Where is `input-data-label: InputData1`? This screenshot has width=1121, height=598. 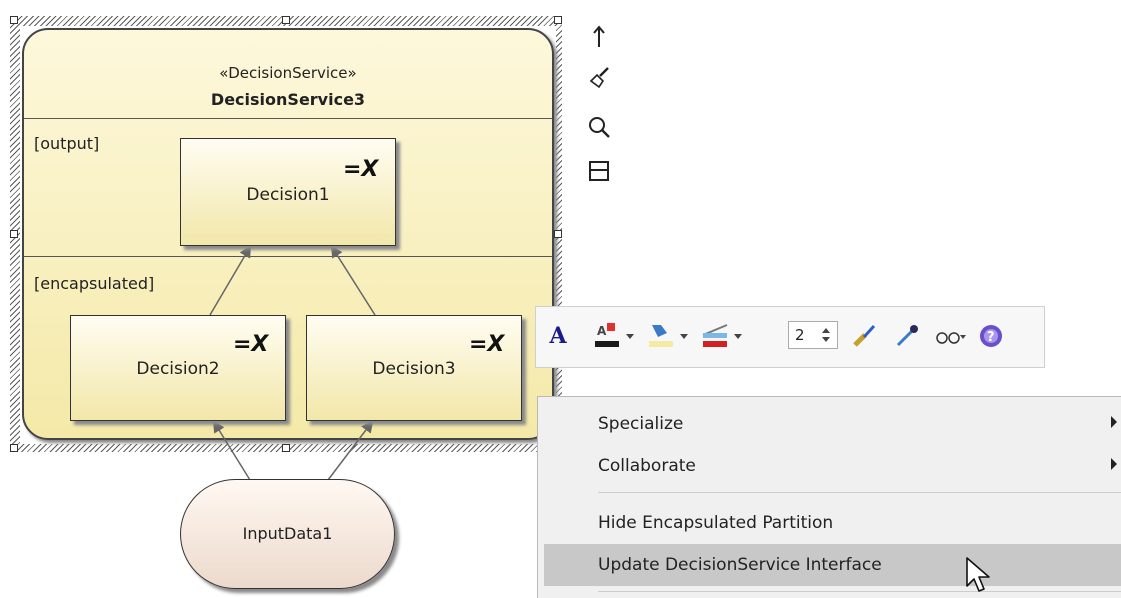 input-data-label: InputData1 is located at coordinates (287, 533).